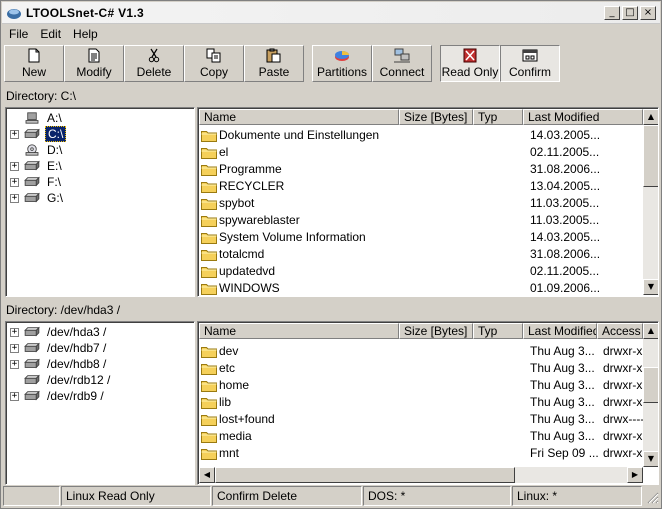 Image resolution: width=662 pixels, height=509 pixels. I want to click on file-row: home Thu Aug 3... drwxr-xr-, so click(421, 385).